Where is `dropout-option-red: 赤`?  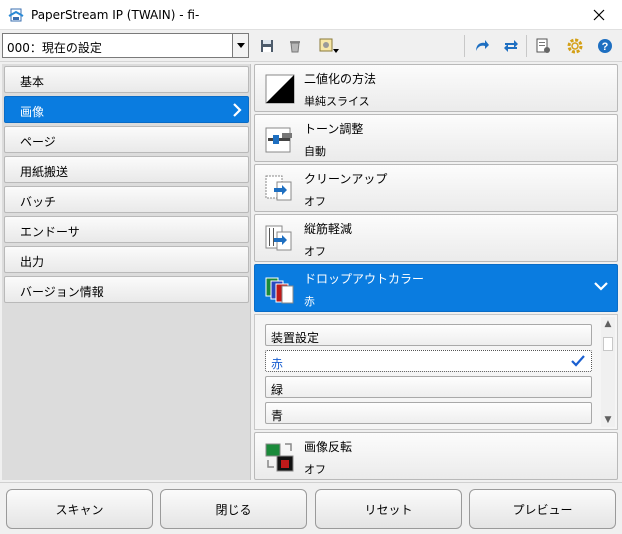 dropout-option-red: 赤 is located at coordinates (428, 361).